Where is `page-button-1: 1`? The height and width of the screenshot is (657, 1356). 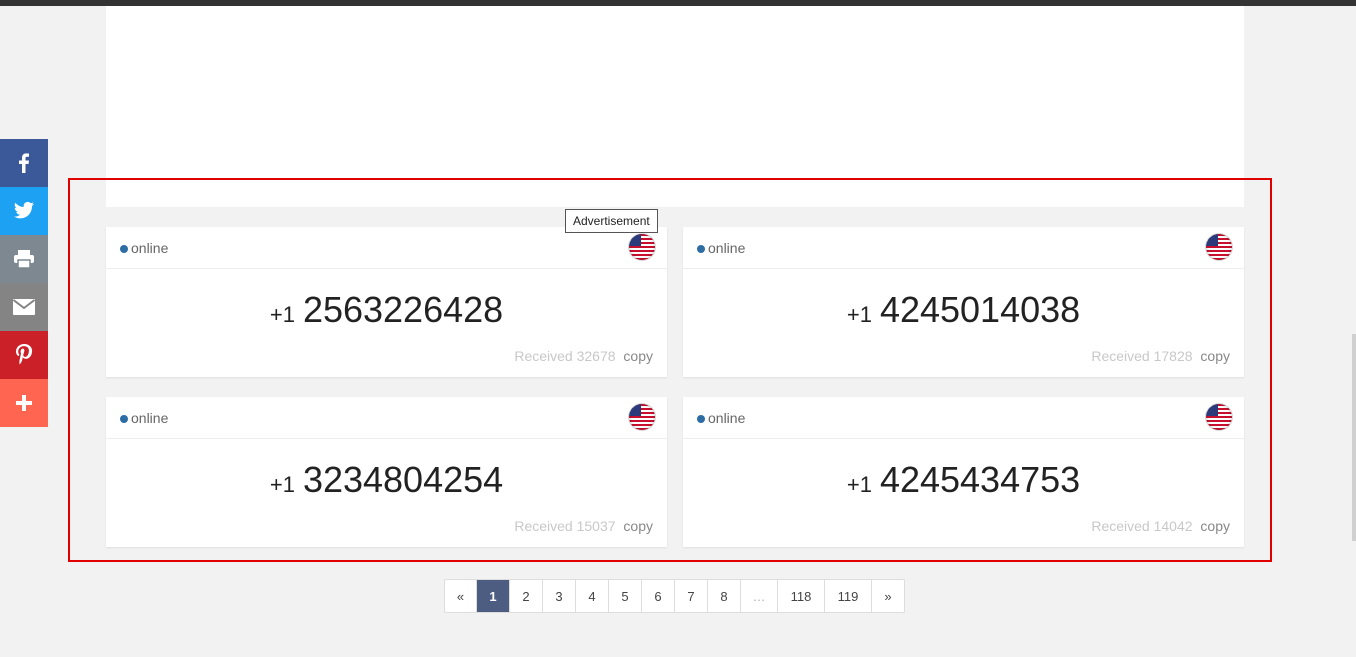 page-button-1: 1 is located at coordinates (493, 596).